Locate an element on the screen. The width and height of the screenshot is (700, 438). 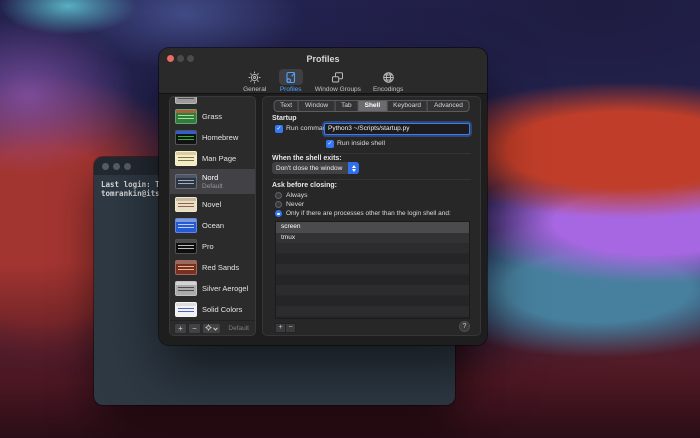
toolbar-item-general: General is located at coordinates (255, 81).